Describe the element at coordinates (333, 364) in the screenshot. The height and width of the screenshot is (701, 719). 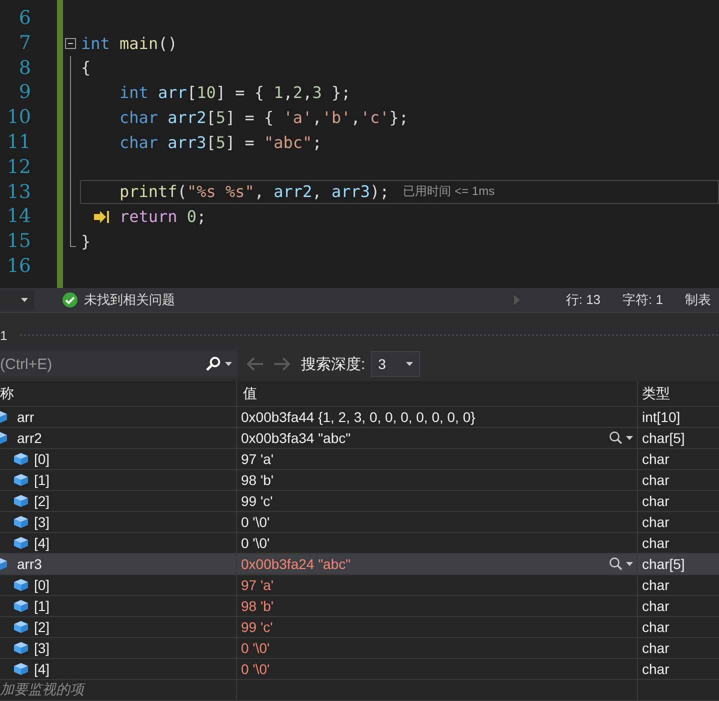
I see `search-depth-label: 搜索深度:` at that location.